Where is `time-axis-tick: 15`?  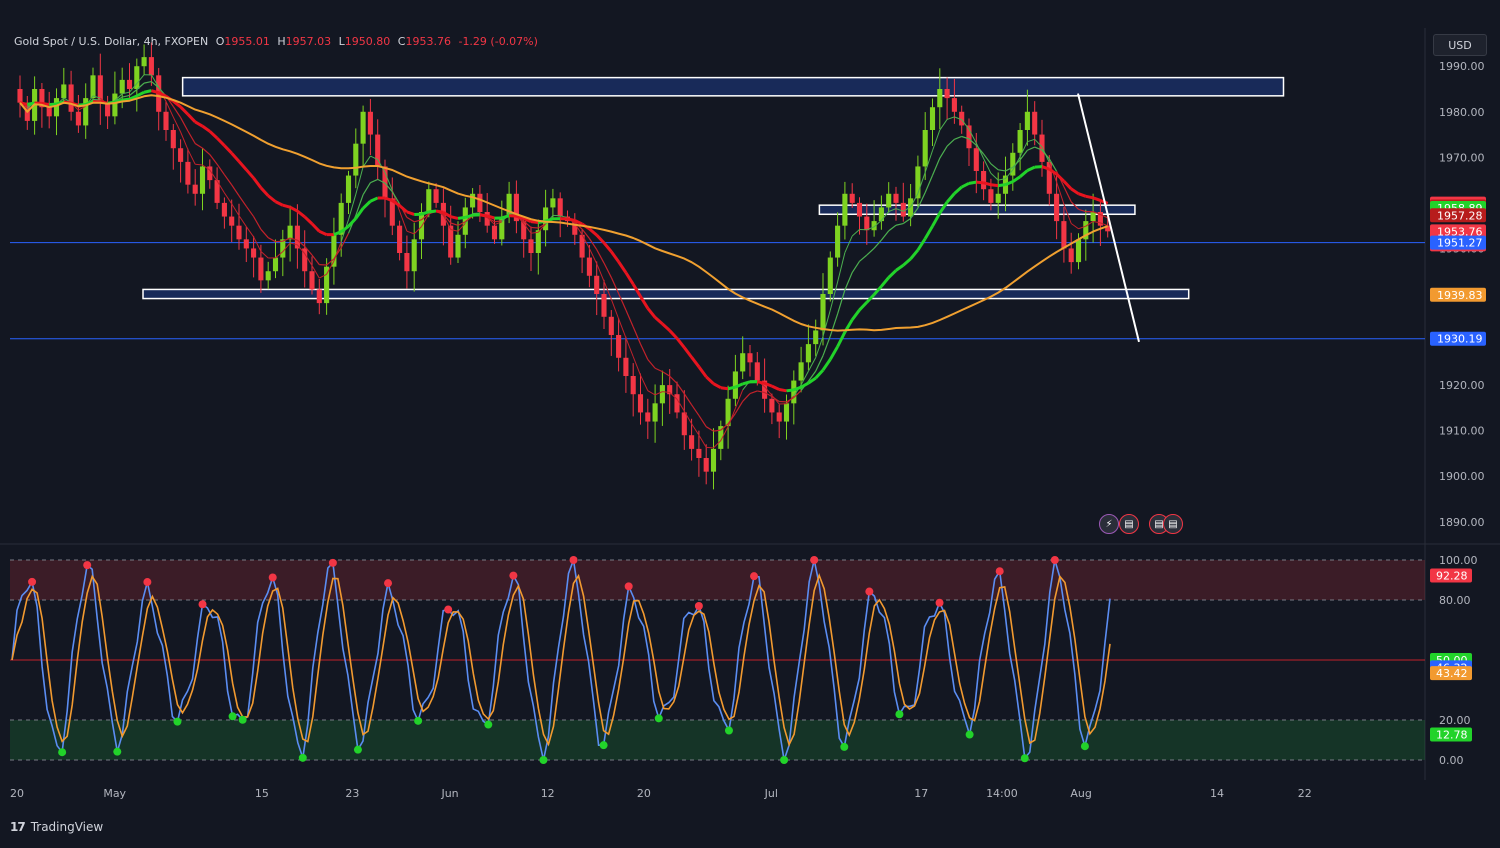
time-axis-tick: 15 is located at coordinates (262, 793).